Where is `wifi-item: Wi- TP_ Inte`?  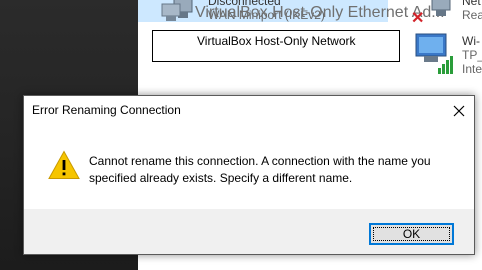
wifi-item: Wi- TP_ Inte is located at coordinates (472, 55).